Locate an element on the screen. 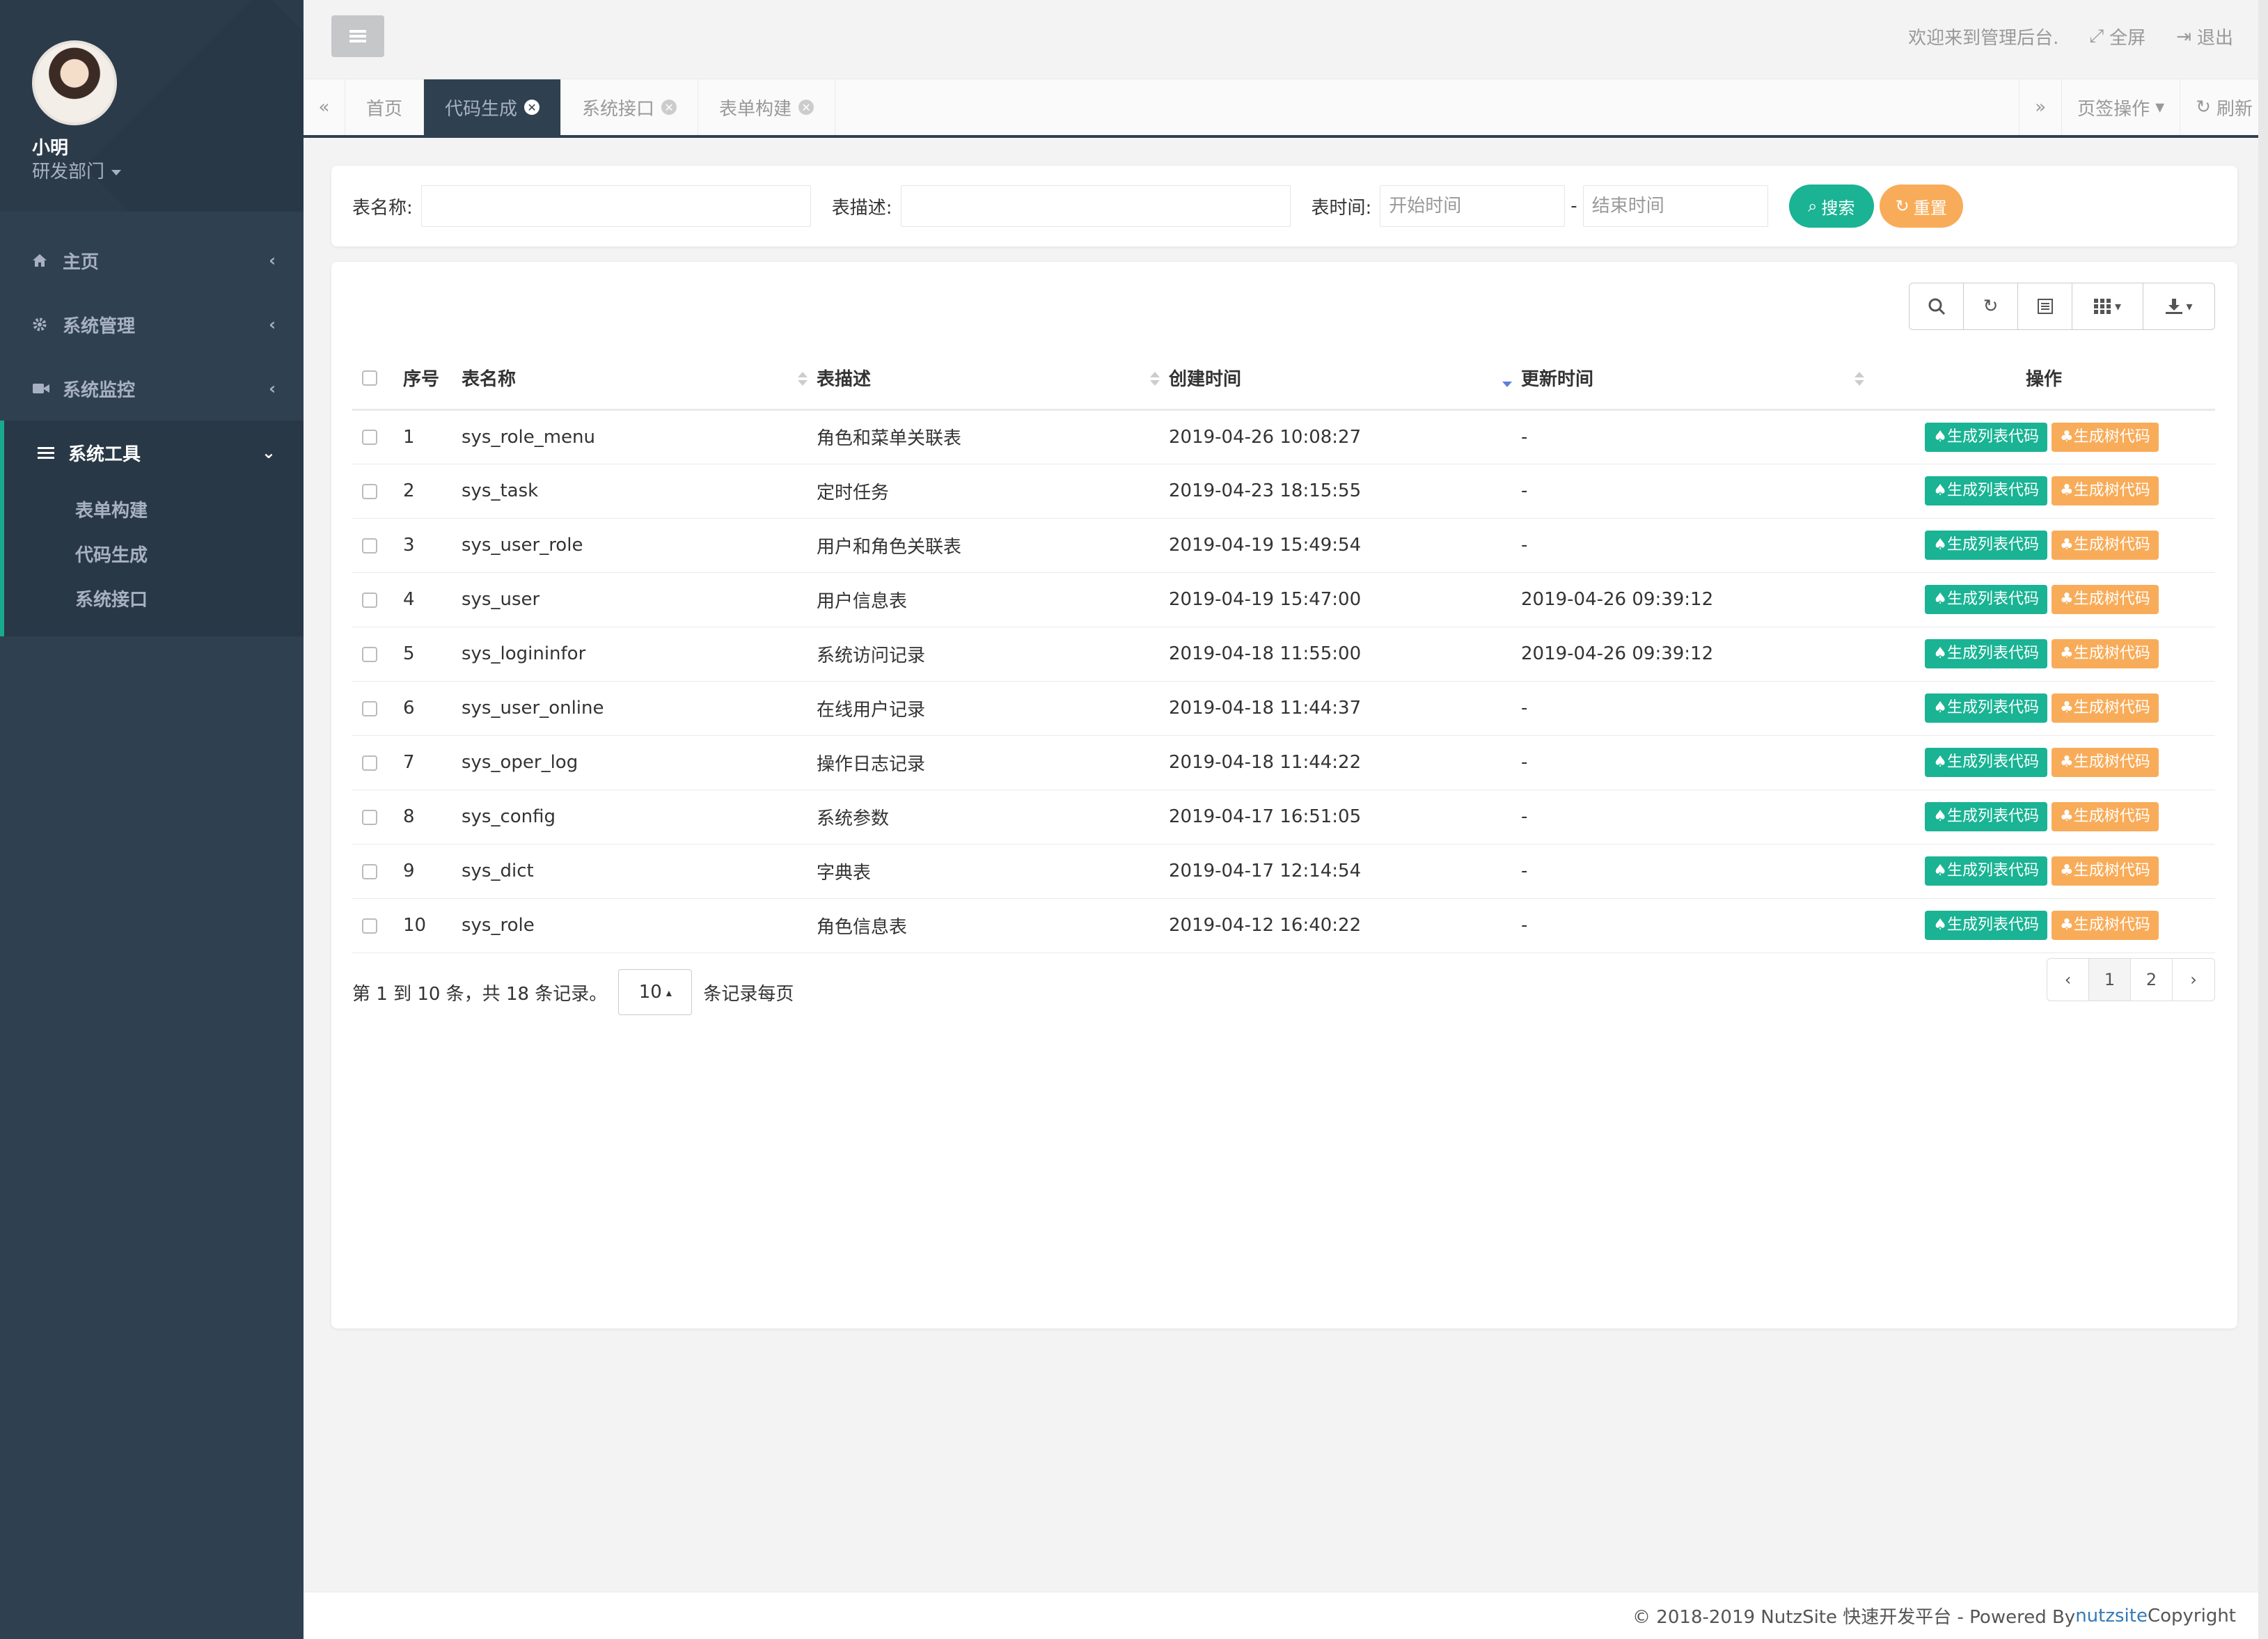 The width and height of the screenshot is (2268, 1639). prev-page-button: ‹ is located at coordinates (2068, 980).